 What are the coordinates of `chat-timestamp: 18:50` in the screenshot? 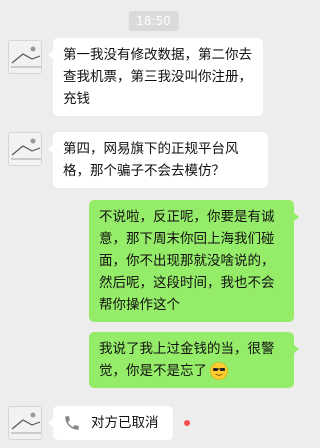 It's located at (153, 21).